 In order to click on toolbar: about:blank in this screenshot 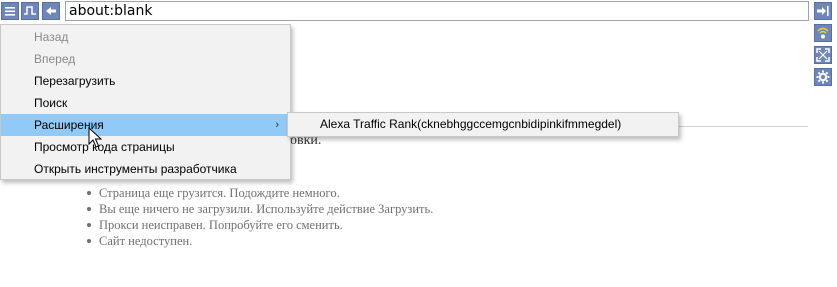, I will do `click(418, 12)`.